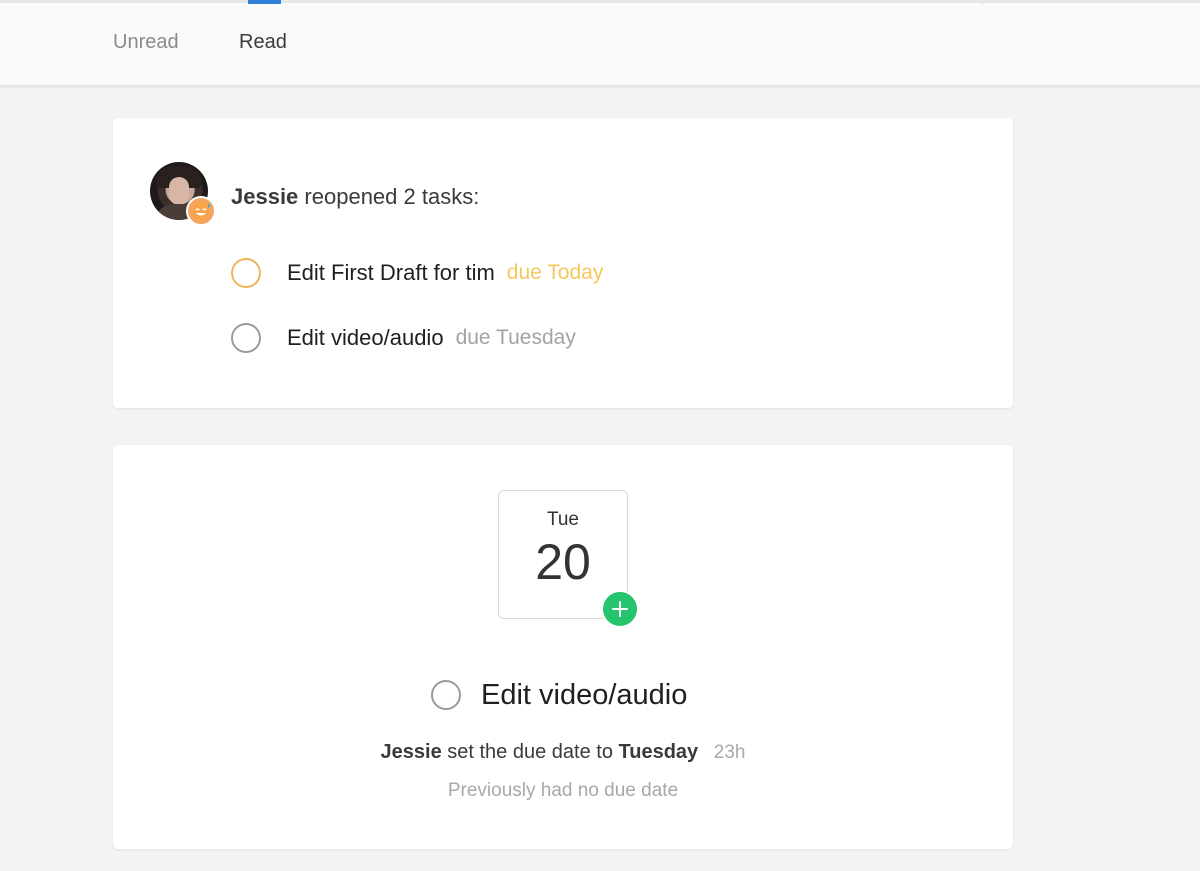  What do you see at coordinates (658, 752) in the screenshot?
I see `new-due-date: Tuesday` at bounding box center [658, 752].